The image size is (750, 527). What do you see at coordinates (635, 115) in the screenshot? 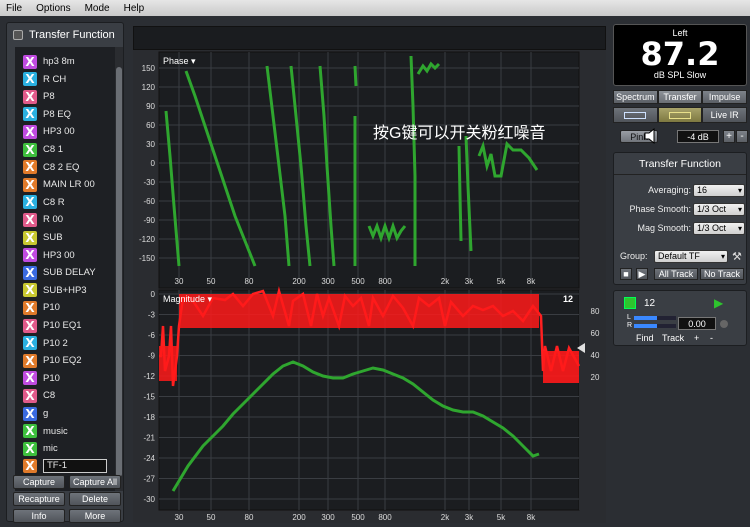
I see `single-pane-button` at bounding box center [635, 115].